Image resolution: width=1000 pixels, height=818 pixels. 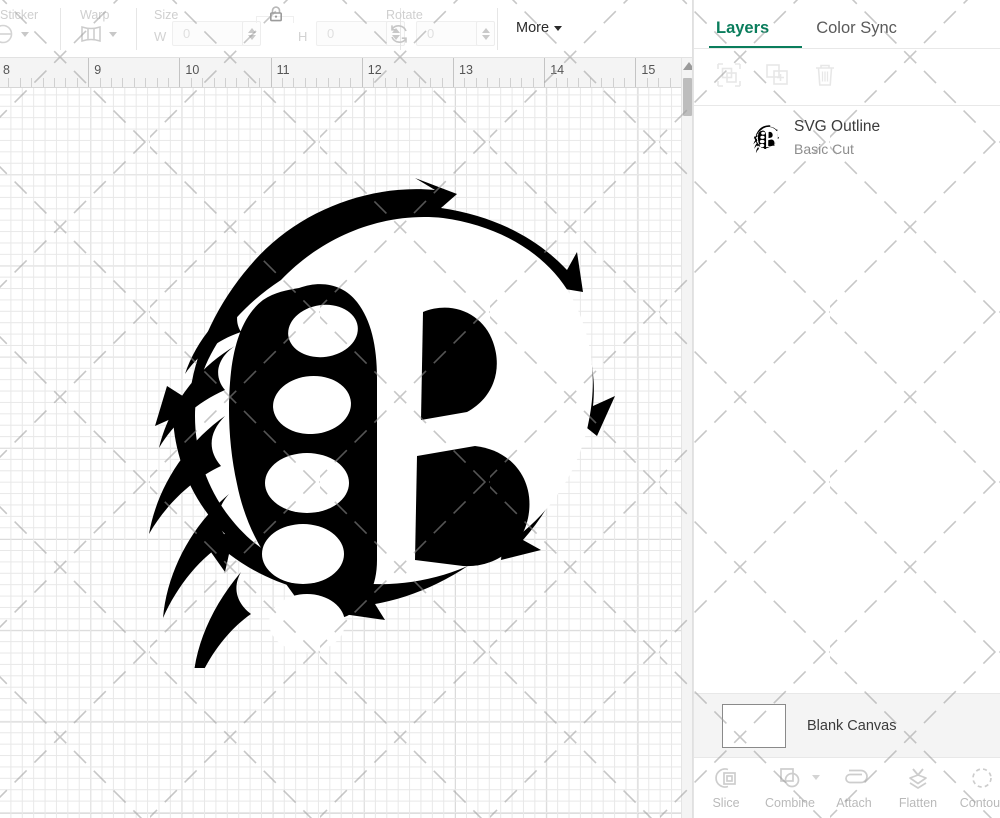 What do you see at coordinates (856, 776) in the screenshot?
I see `attach-icon` at bounding box center [856, 776].